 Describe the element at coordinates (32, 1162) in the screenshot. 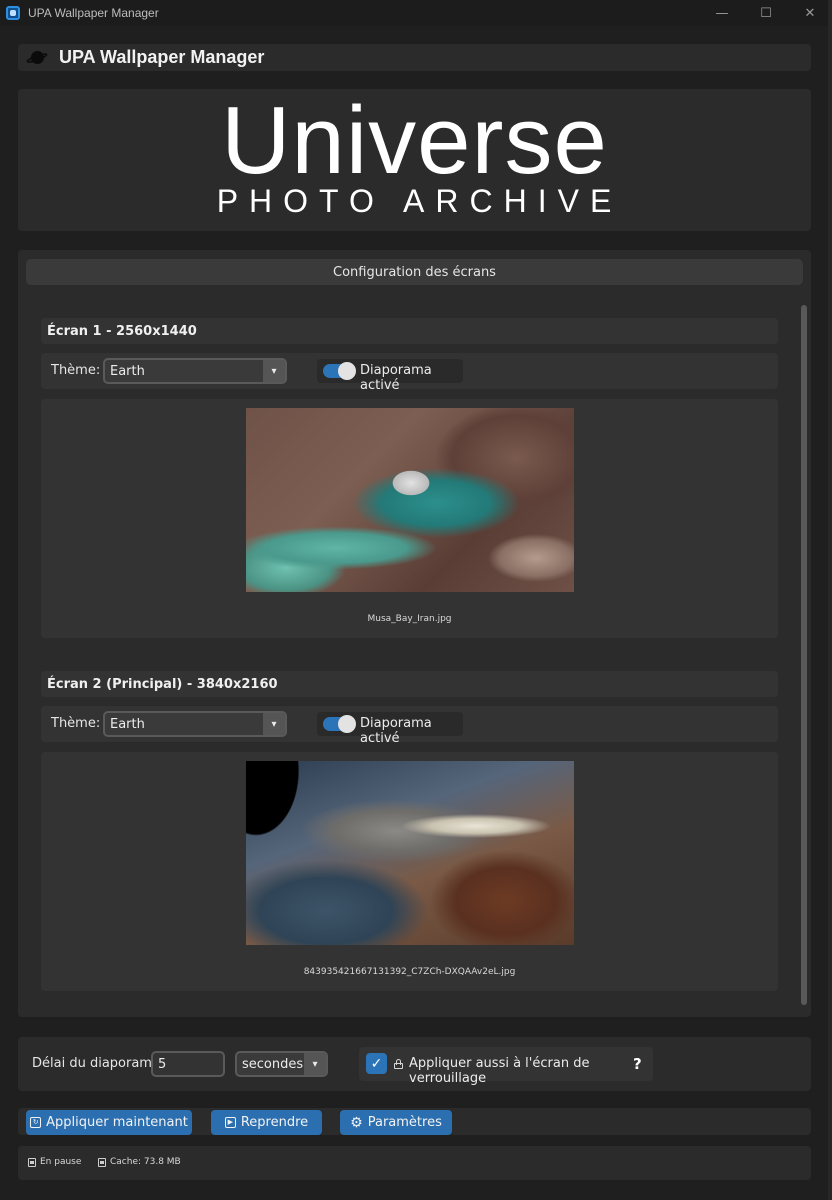

I see `pause-icon` at that location.